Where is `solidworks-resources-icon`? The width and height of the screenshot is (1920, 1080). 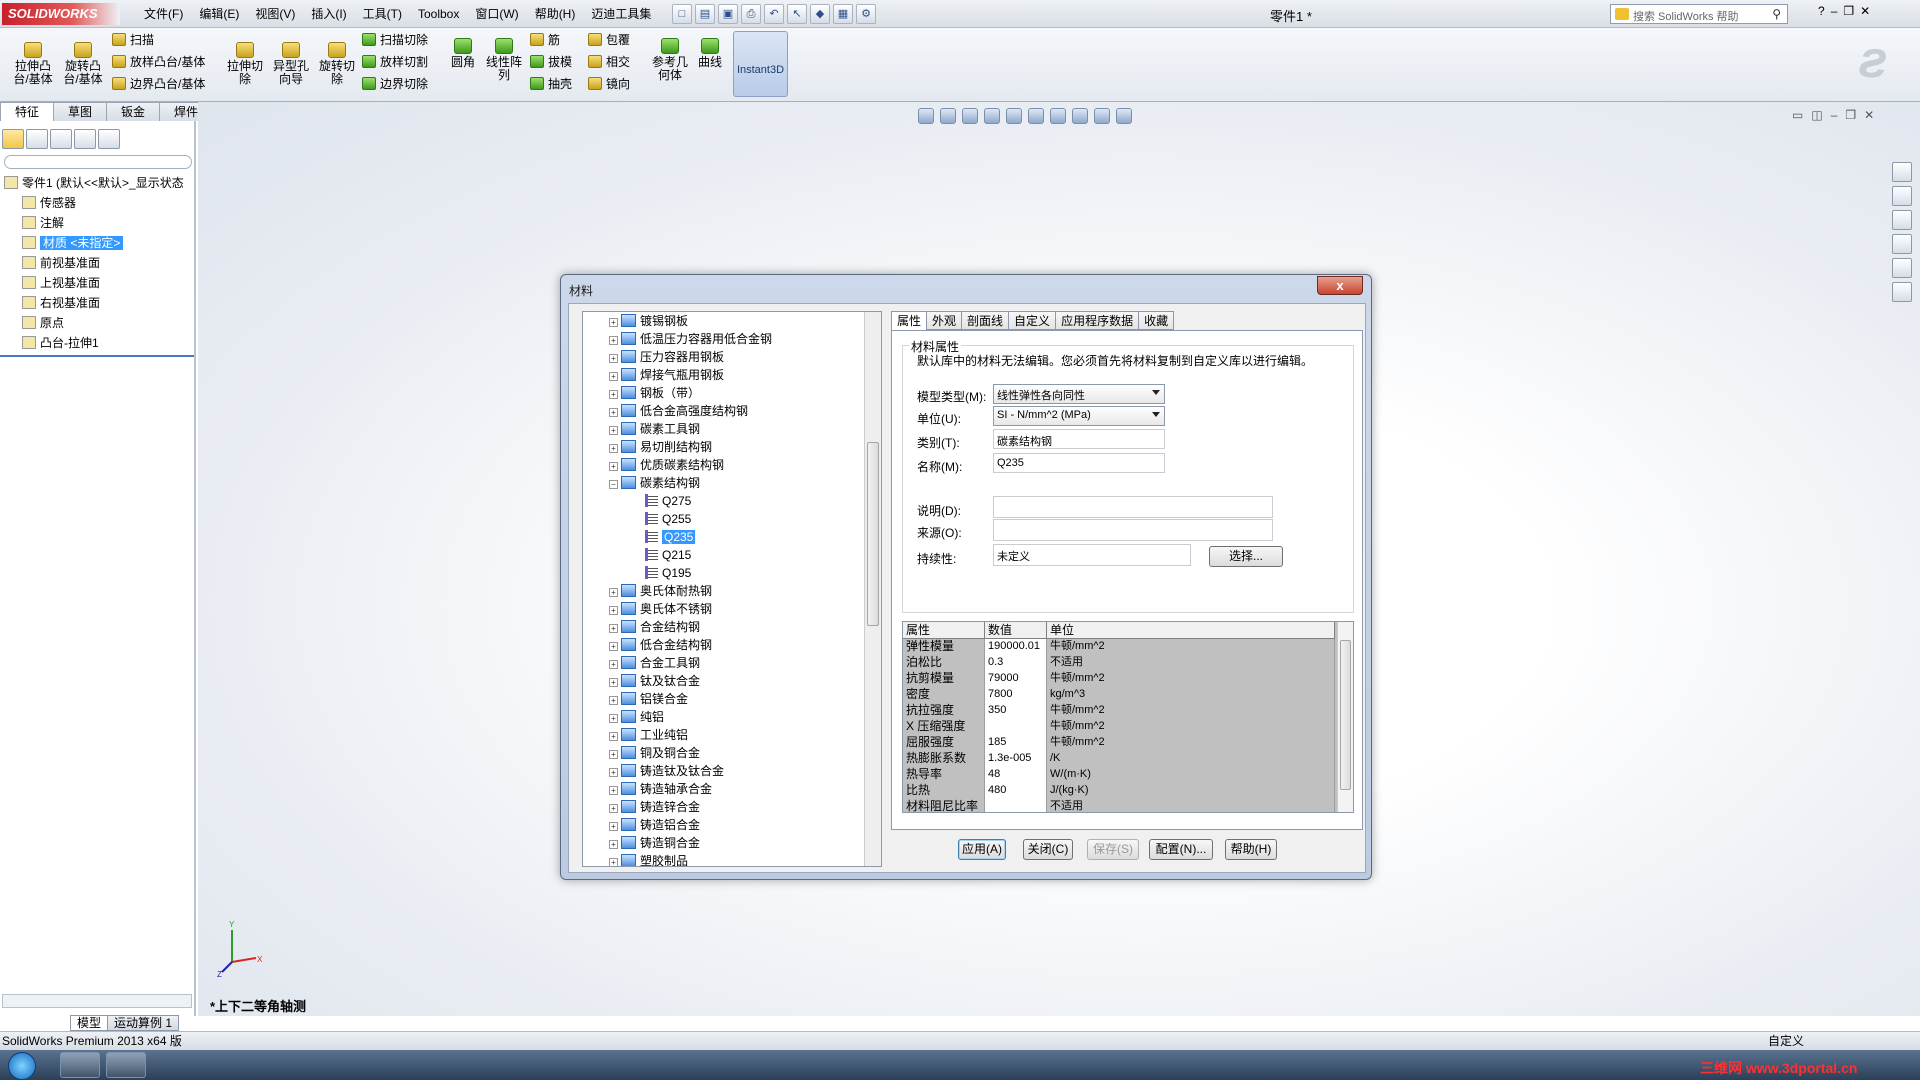 solidworks-resources-icon is located at coordinates (1902, 172).